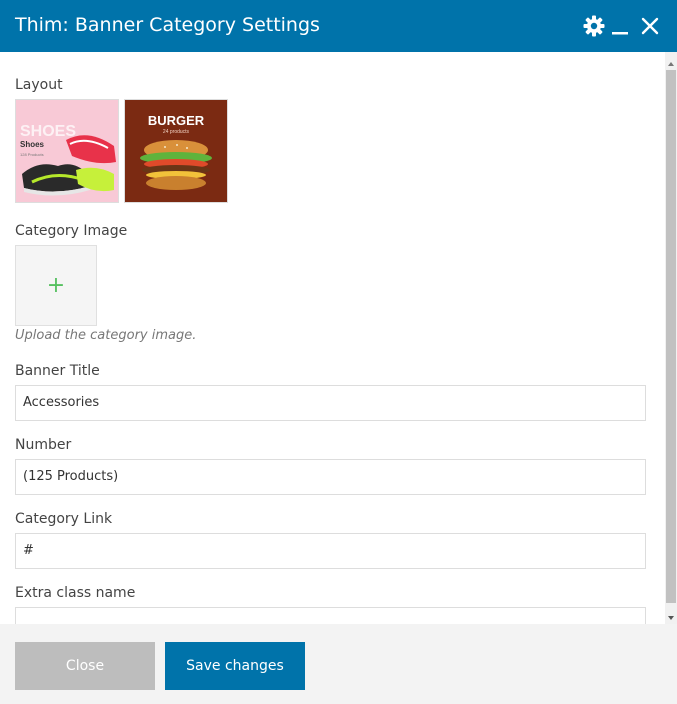  I want to click on shoes-caption: Shoes, so click(32, 144).